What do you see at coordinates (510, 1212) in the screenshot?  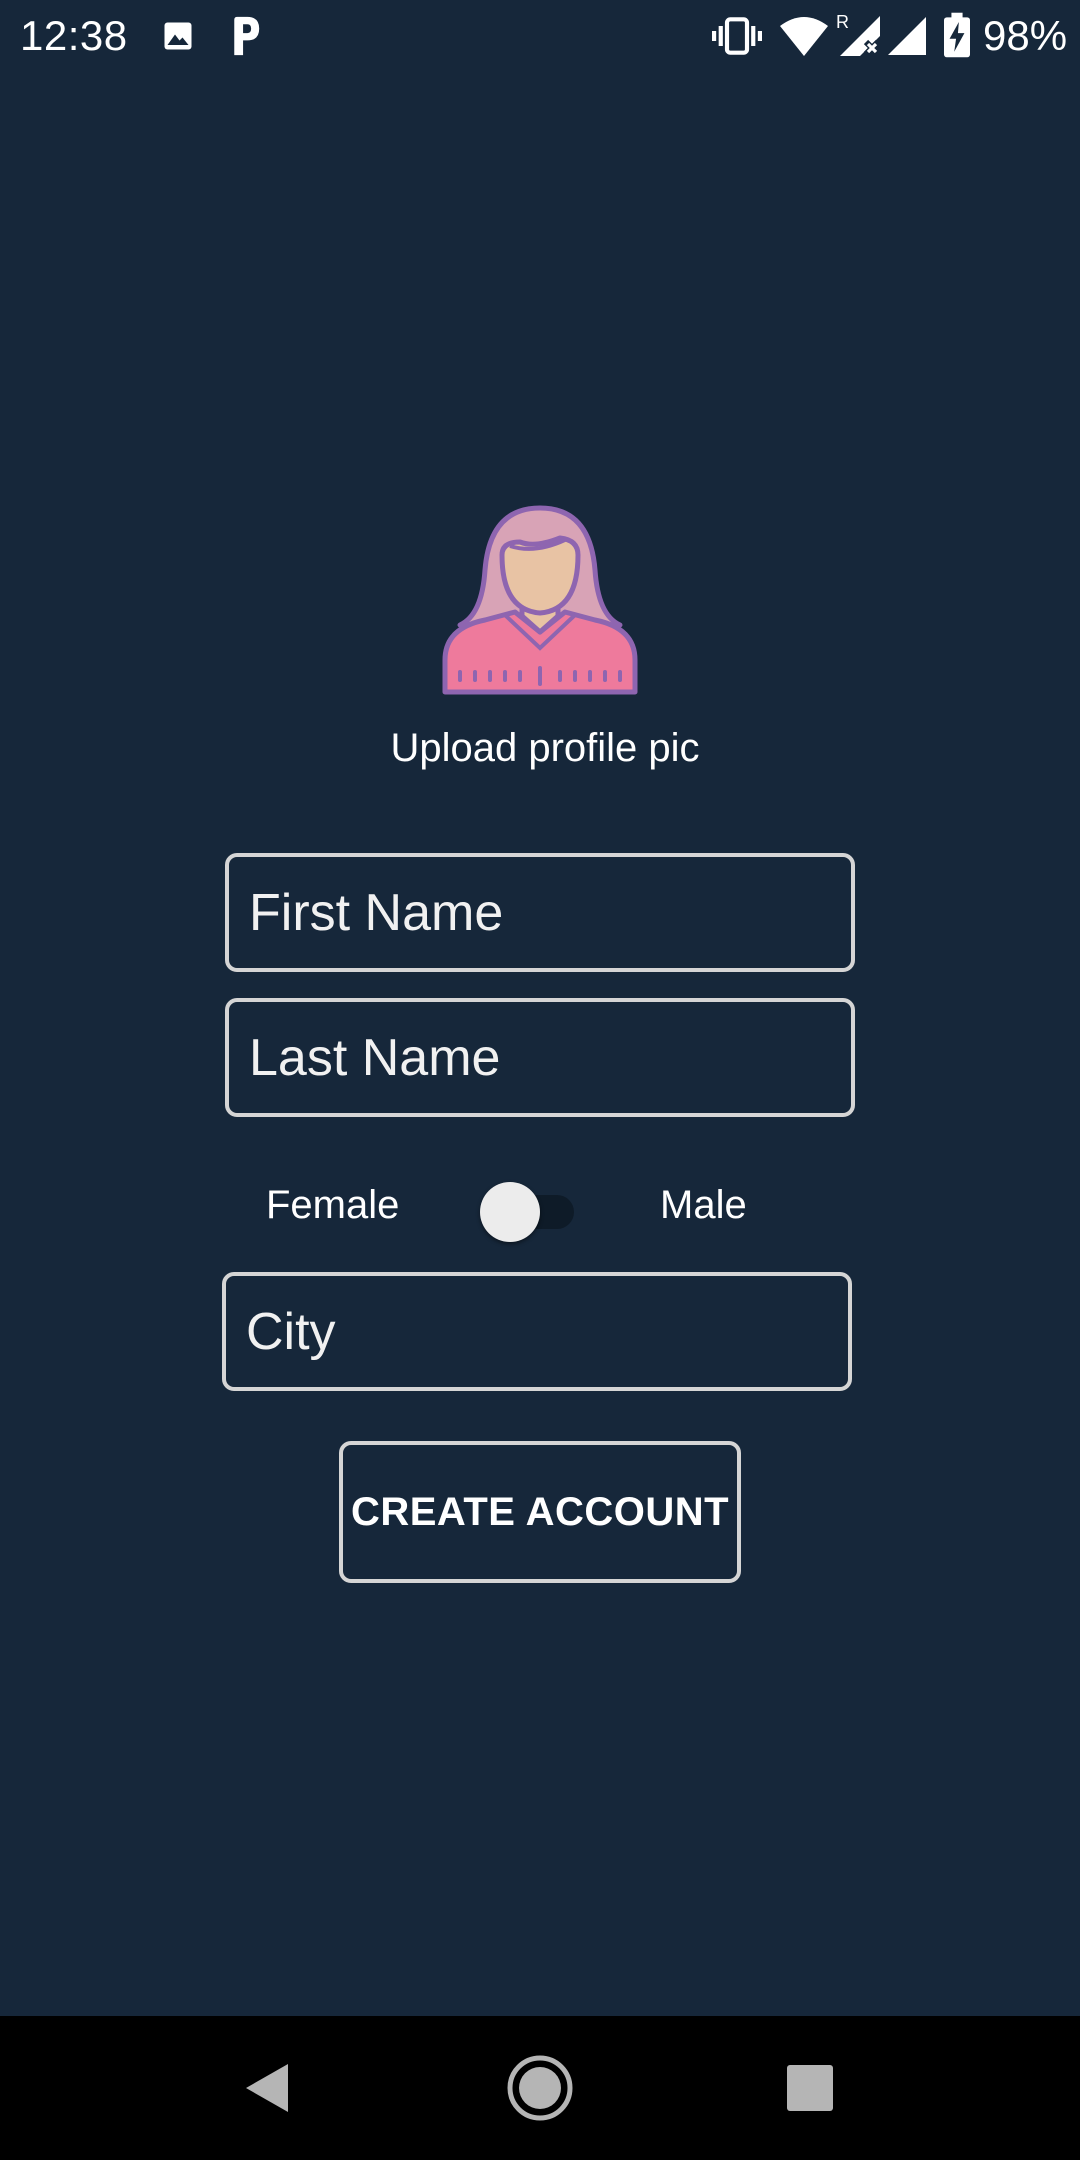 I see `gender-switch-thumb` at bounding box center [510, 1212].